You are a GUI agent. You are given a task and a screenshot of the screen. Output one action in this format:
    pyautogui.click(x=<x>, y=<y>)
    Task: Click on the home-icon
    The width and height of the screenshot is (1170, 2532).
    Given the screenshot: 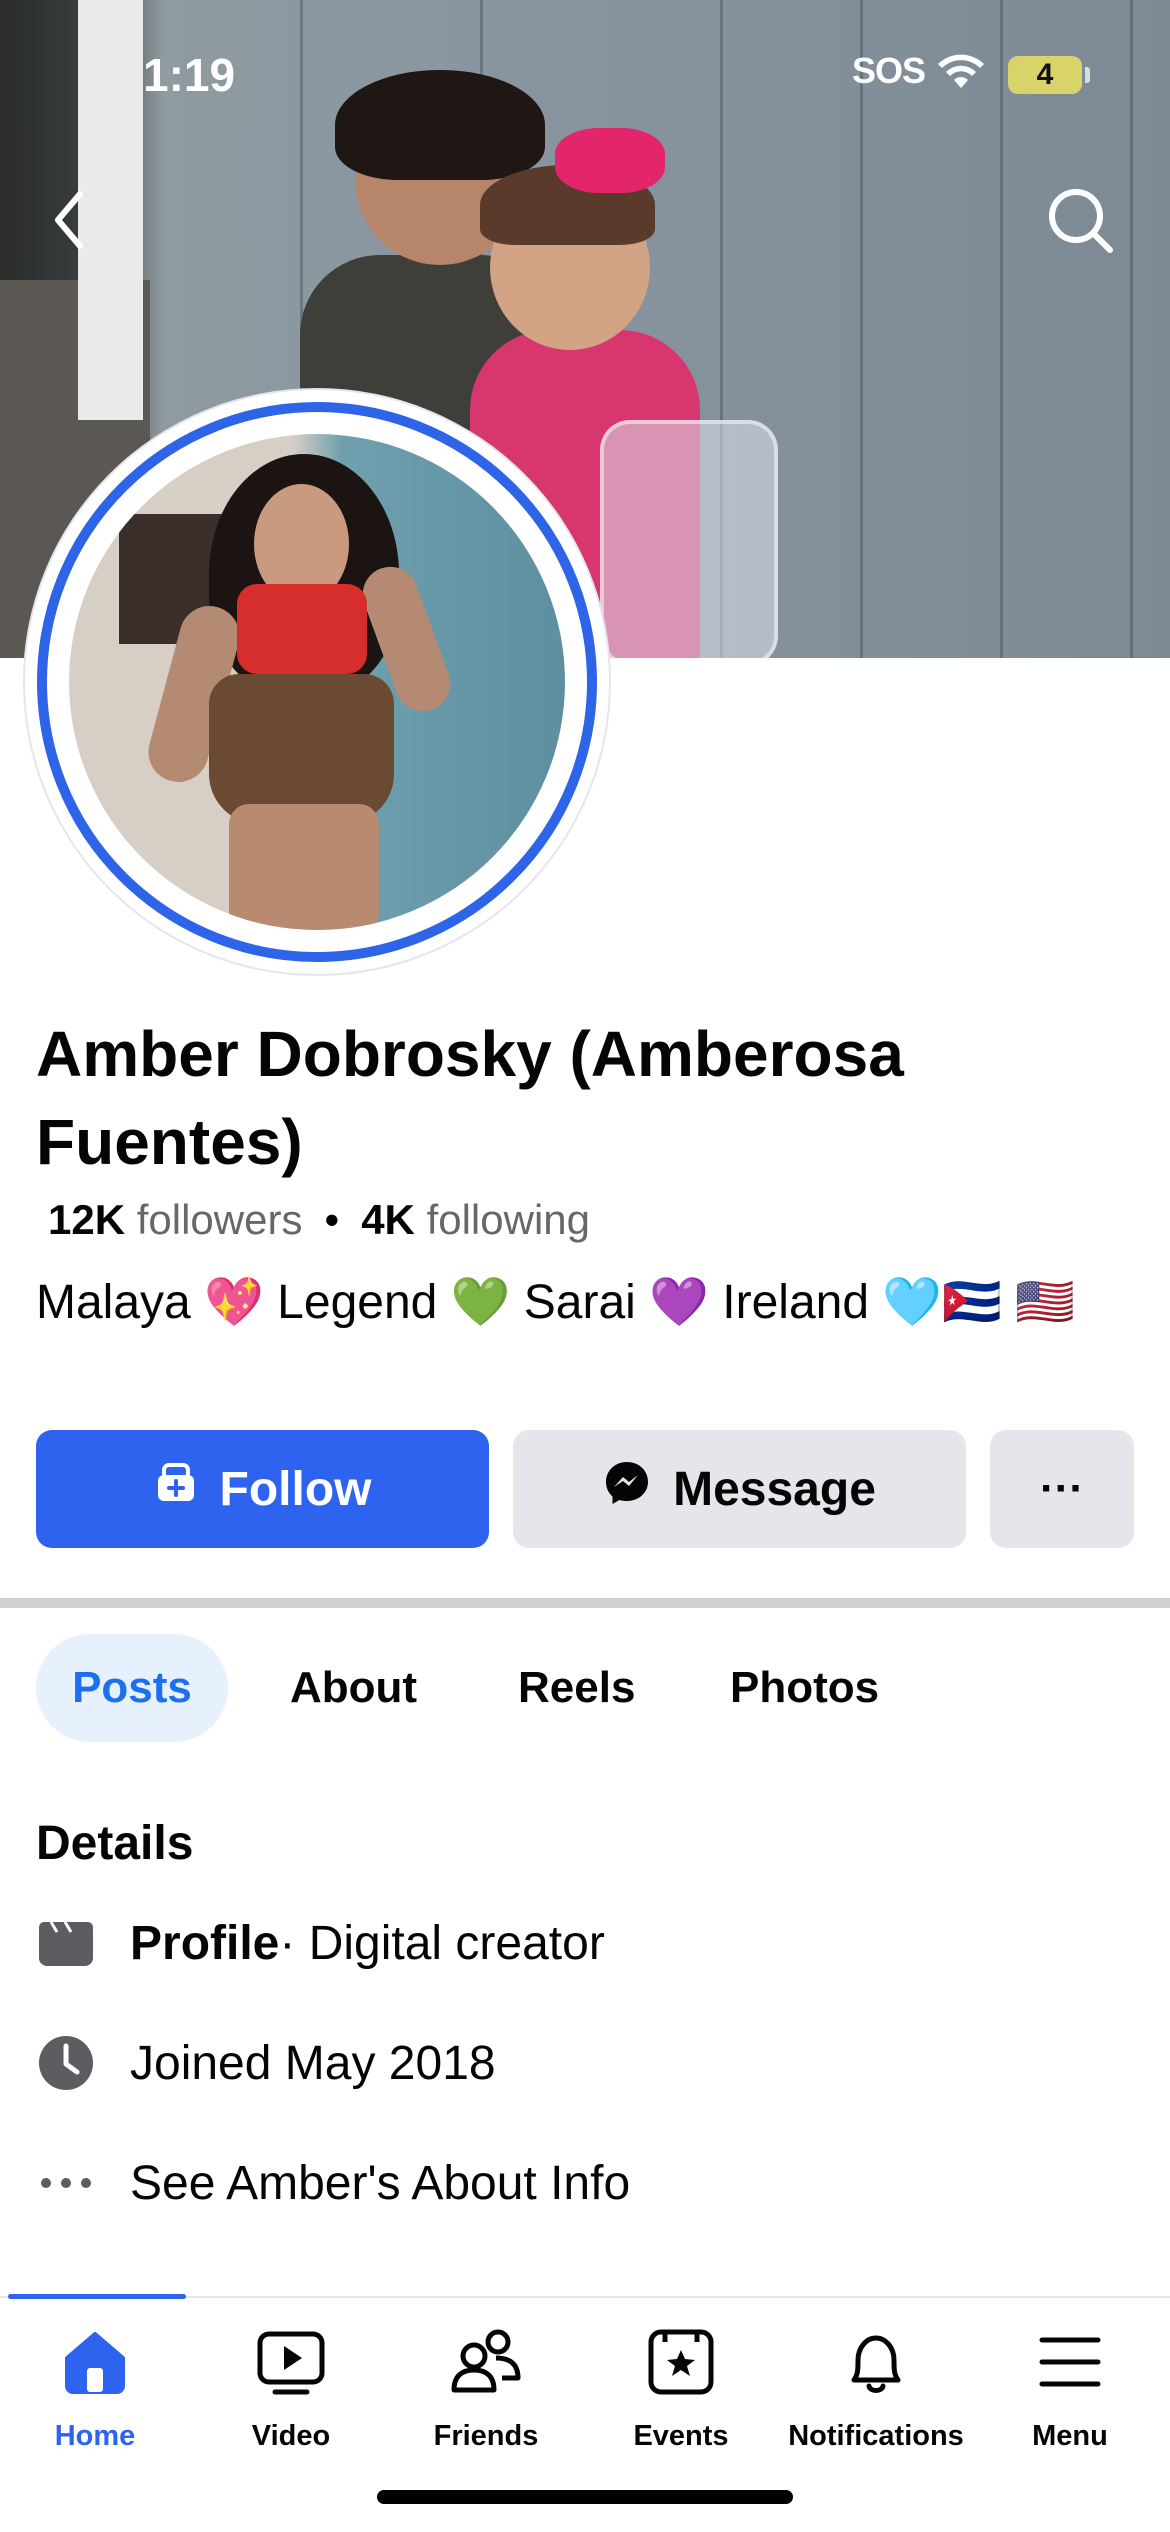 What is the action you would take?
    pyautogui.click(x=95, y=2362)
    